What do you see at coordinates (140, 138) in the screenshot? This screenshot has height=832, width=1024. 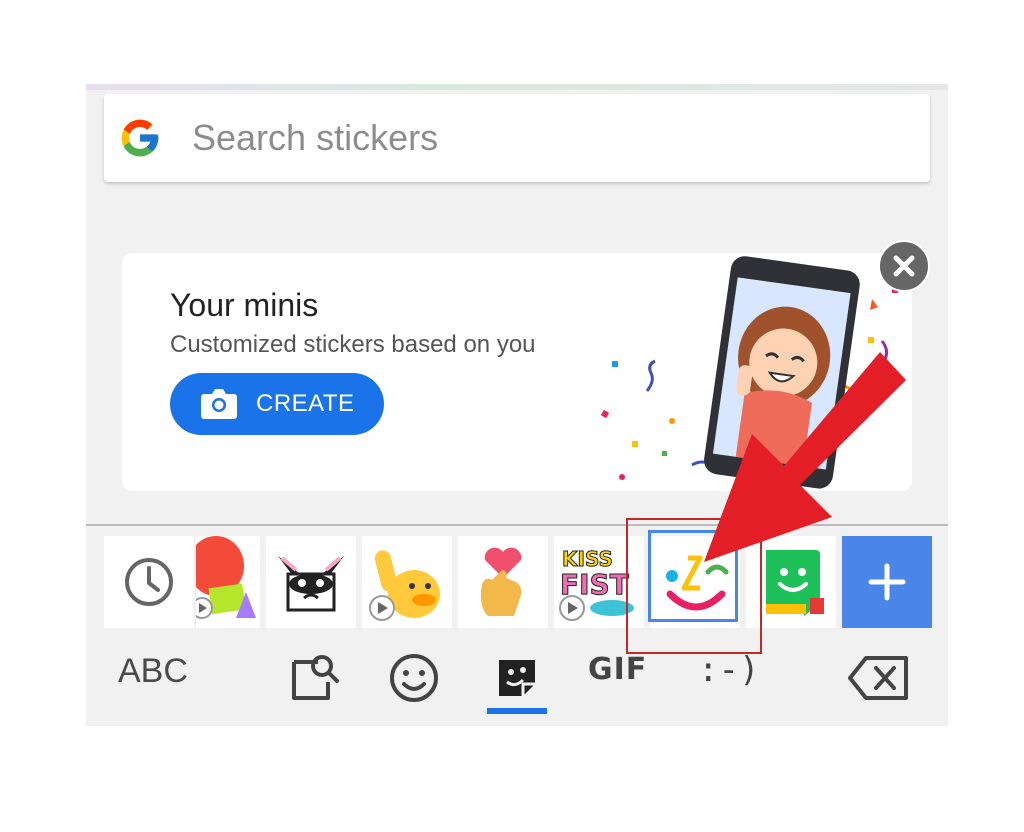 I see `google-logo-icon` at bounding box center [140, 138].